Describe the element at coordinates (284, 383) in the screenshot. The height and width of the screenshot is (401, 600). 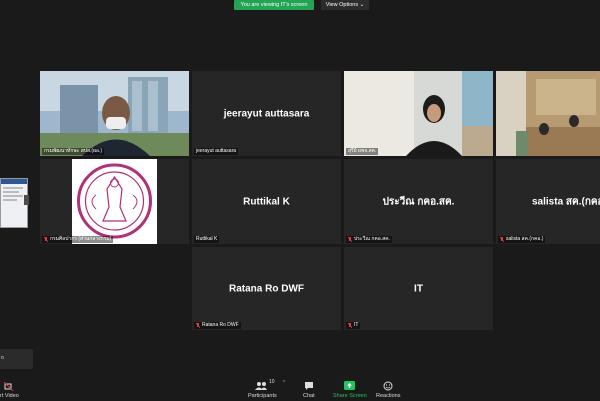
I see `participants-menu-caret-icon: ^` at that location.